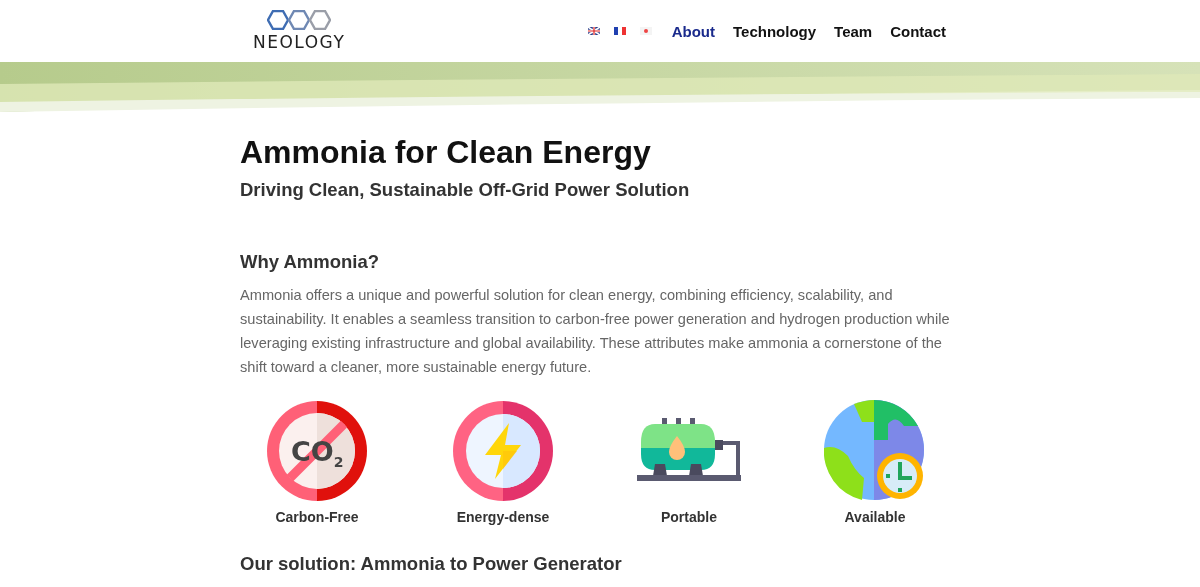 Image resolution: width=1200 pixels, height=587 pixels. I want to click on globe-clock-icon, so click(875, 451).